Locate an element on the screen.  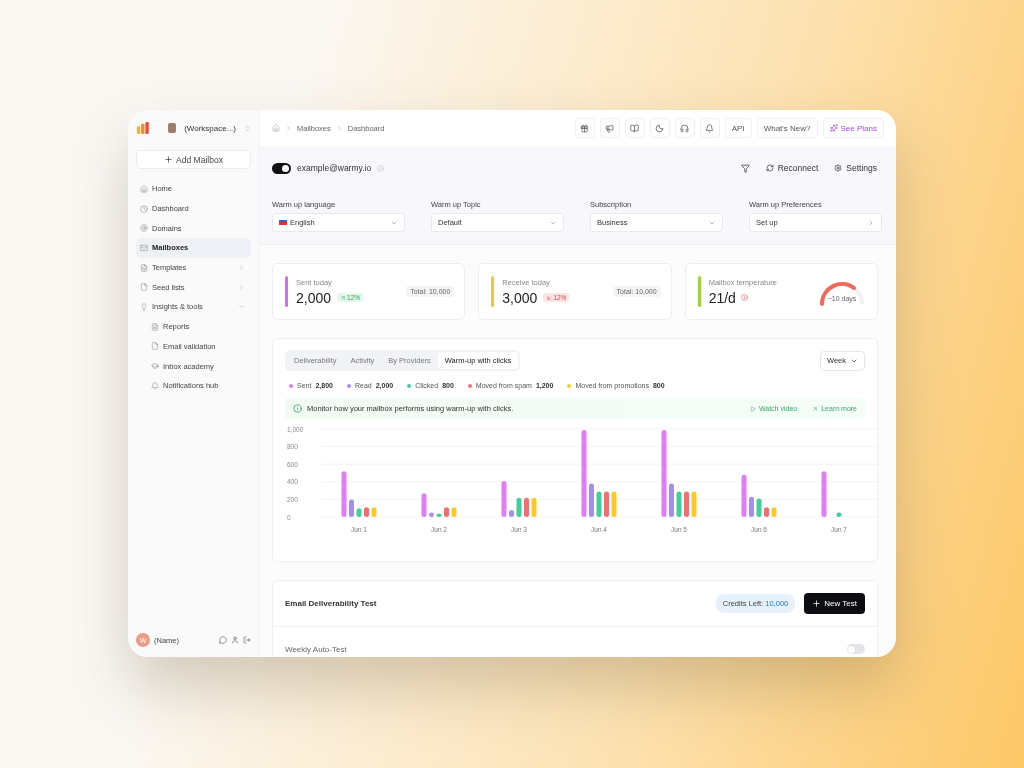
bell-button is located at coordinates (709, 128).